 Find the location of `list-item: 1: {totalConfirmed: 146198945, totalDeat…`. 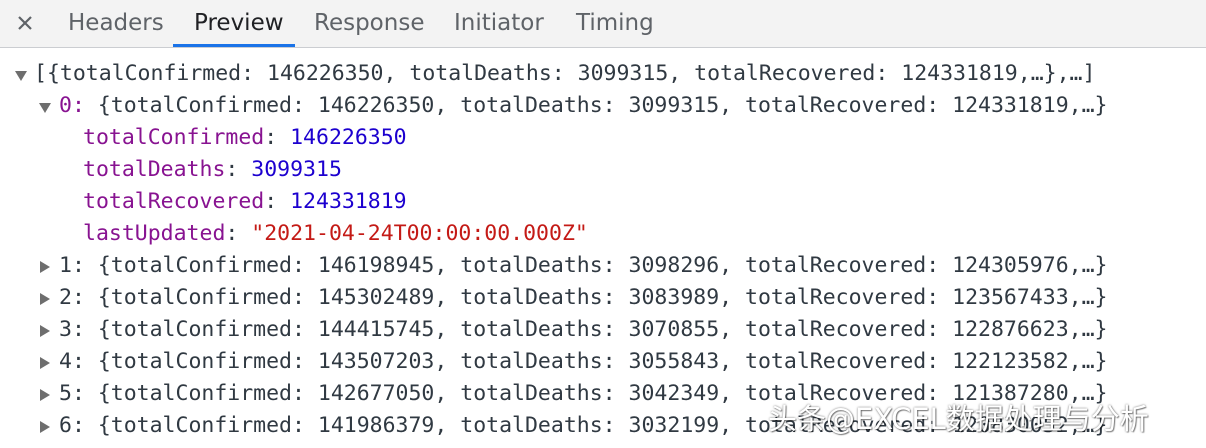

list-item: 1: {totalConfirmed: 146198945, totalDeat… is located at coordinates (583, 266).